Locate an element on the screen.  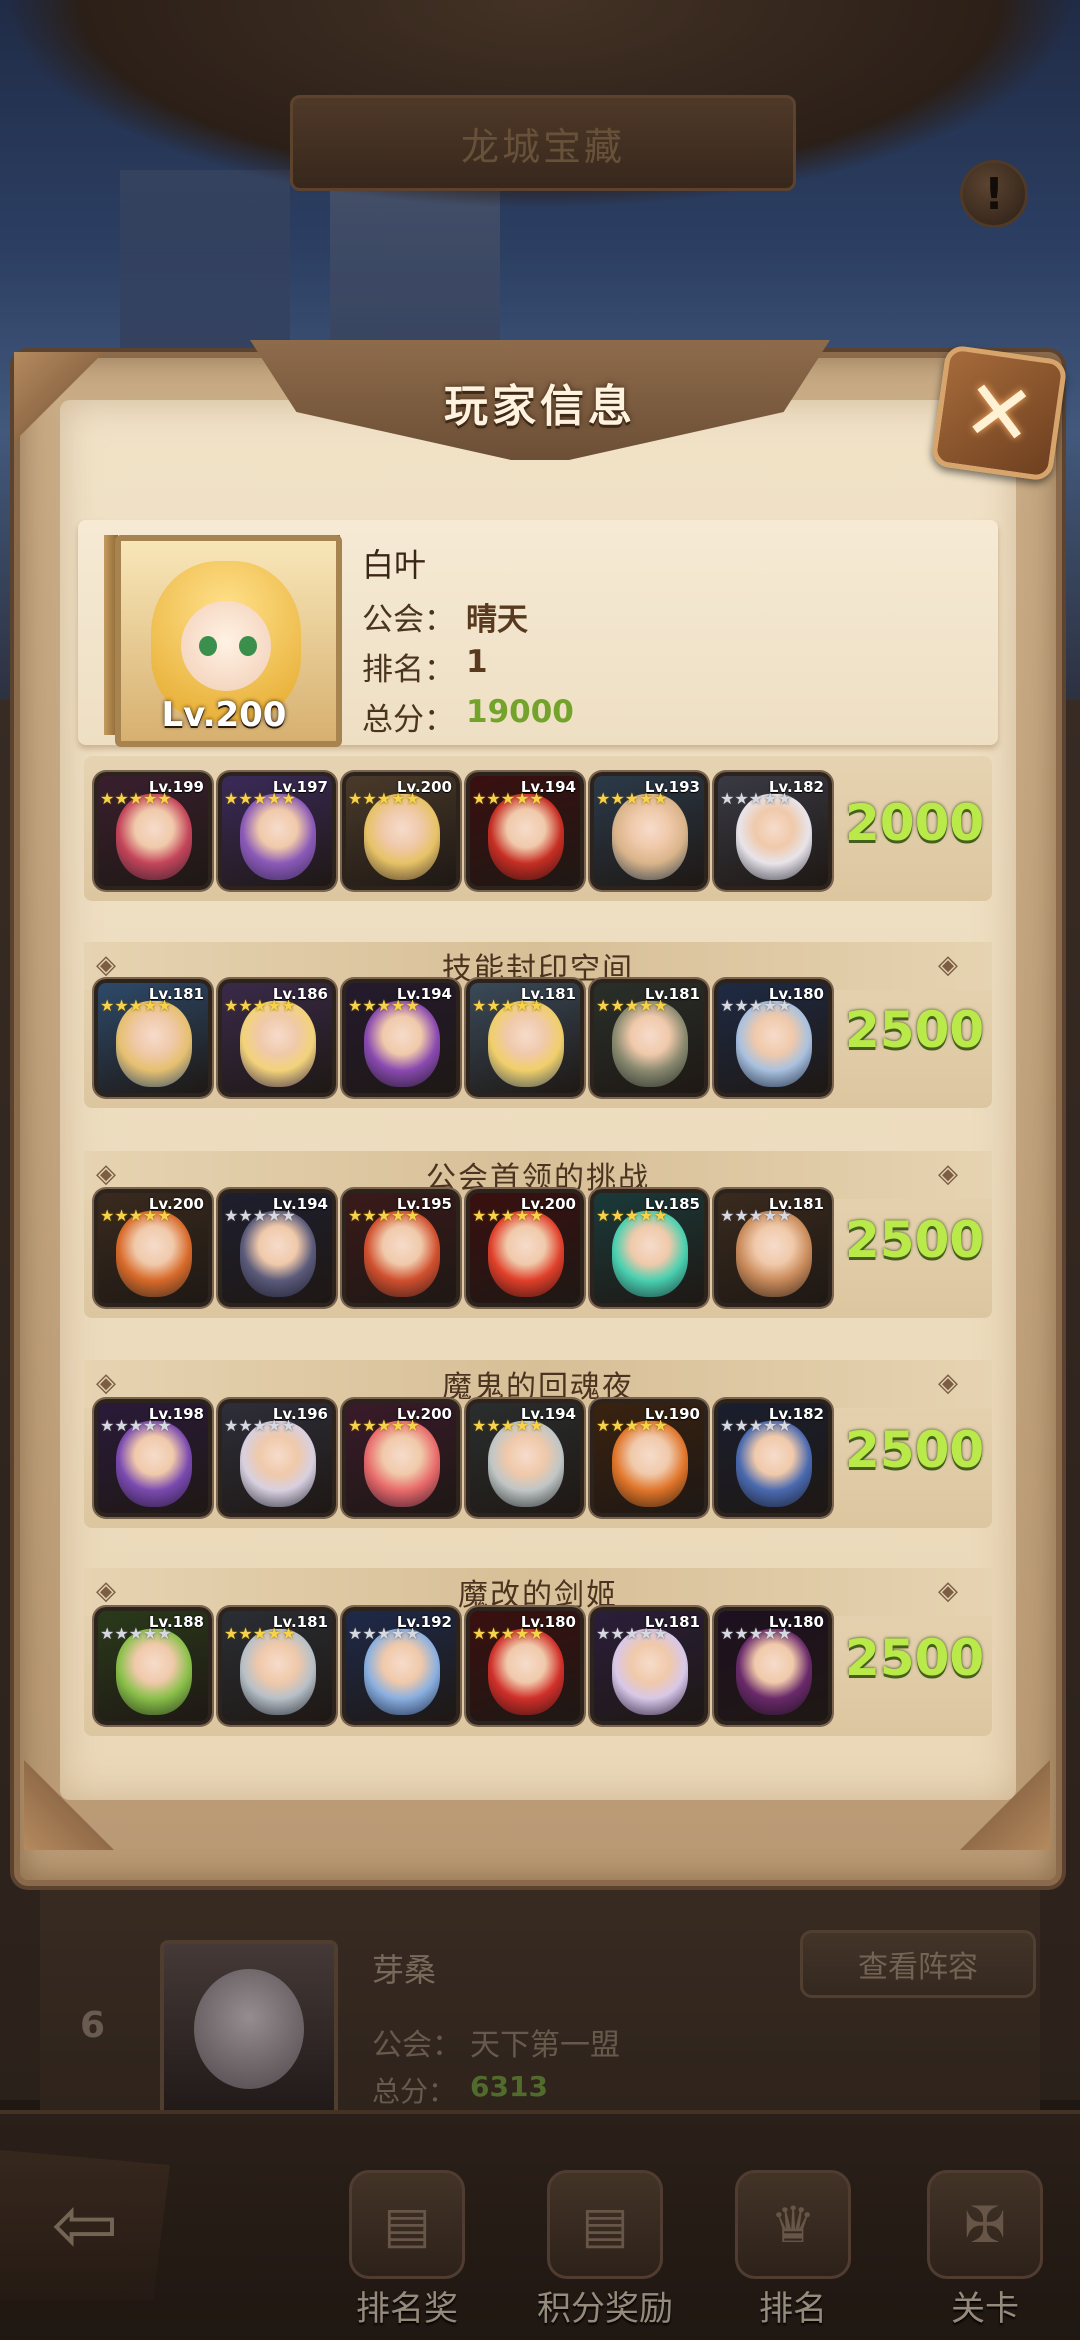
hero-level: Lv.186 is located at coordinates (300, 994).